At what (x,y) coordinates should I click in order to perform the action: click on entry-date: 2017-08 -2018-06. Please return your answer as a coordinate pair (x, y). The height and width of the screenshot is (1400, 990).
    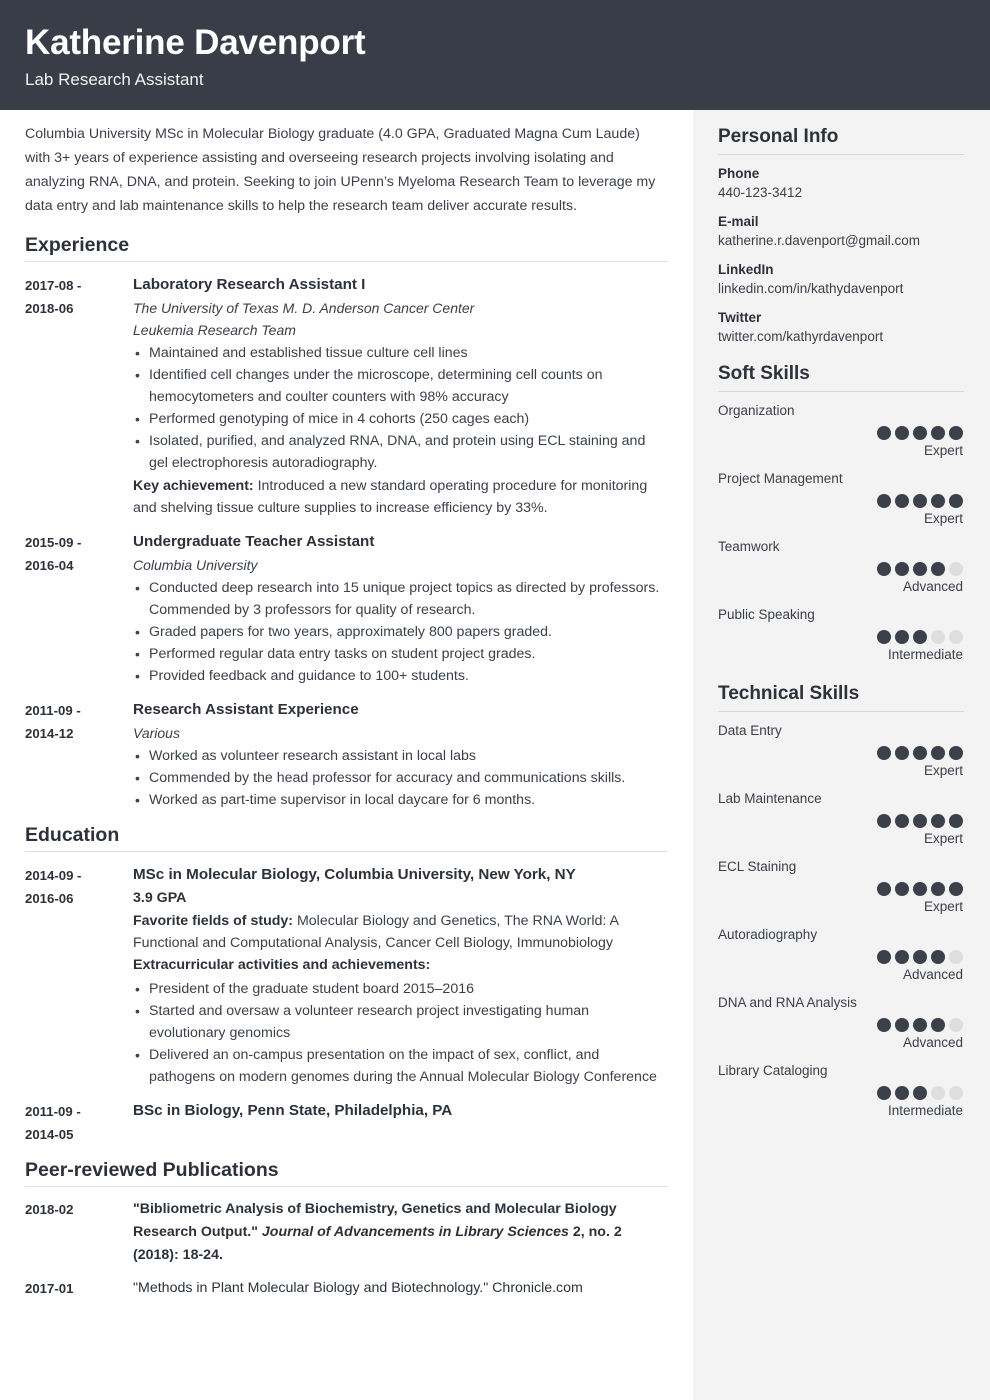
    Looking at the image, I should click on (53, 297).